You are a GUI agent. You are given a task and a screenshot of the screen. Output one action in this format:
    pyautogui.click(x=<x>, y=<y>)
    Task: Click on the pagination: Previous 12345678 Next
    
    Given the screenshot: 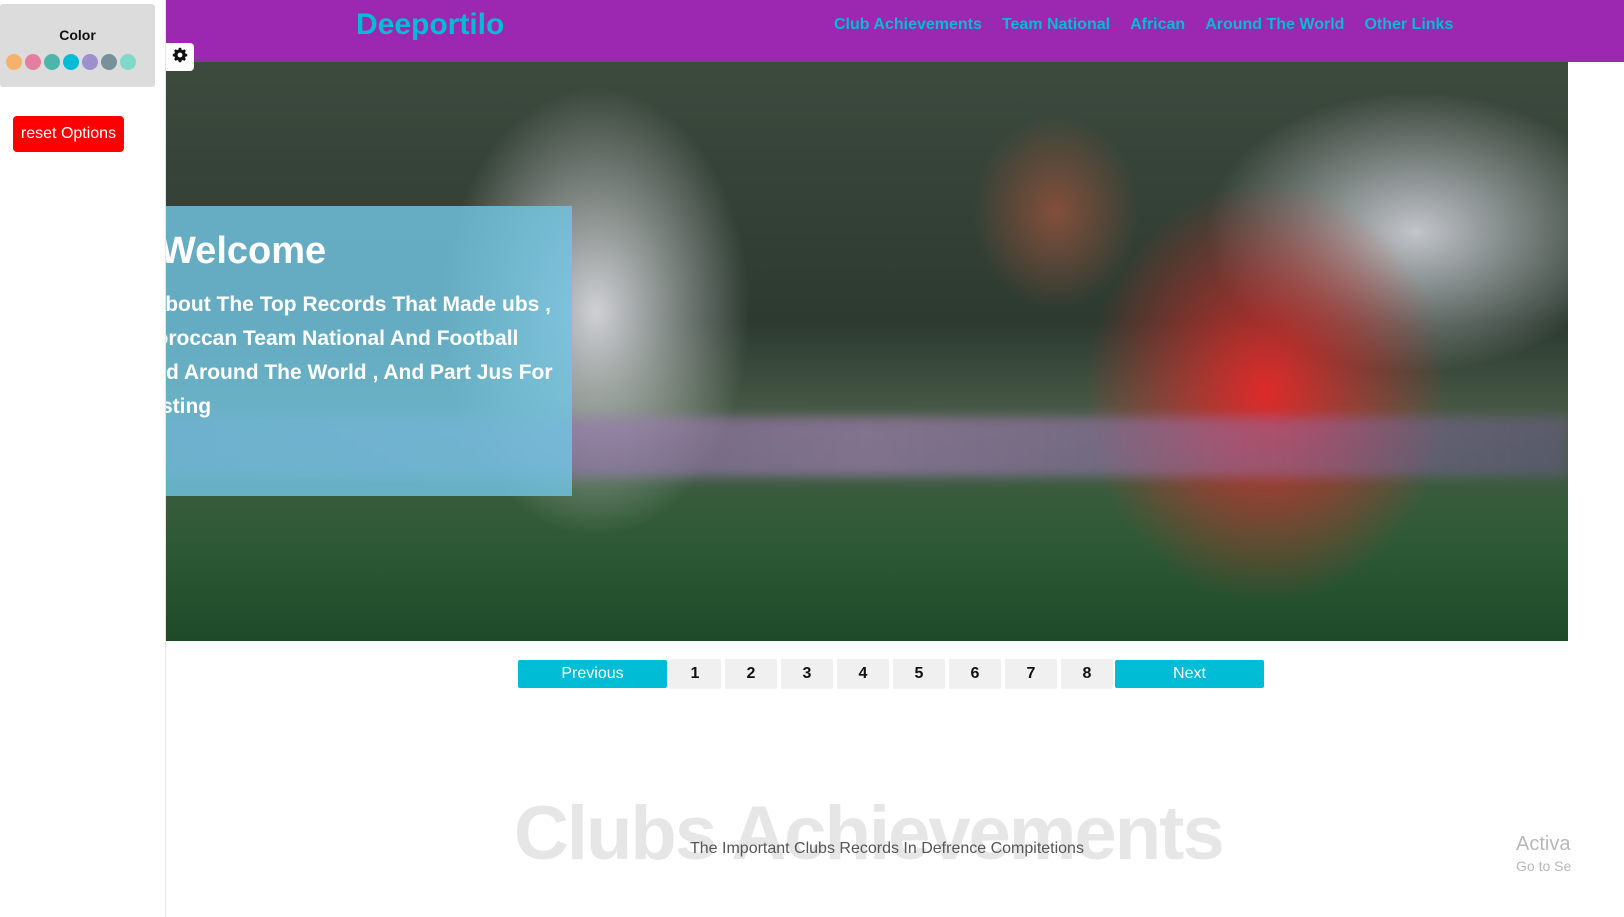 What is the action you would take?
    pyautogui.click(x=891, y=674)
    